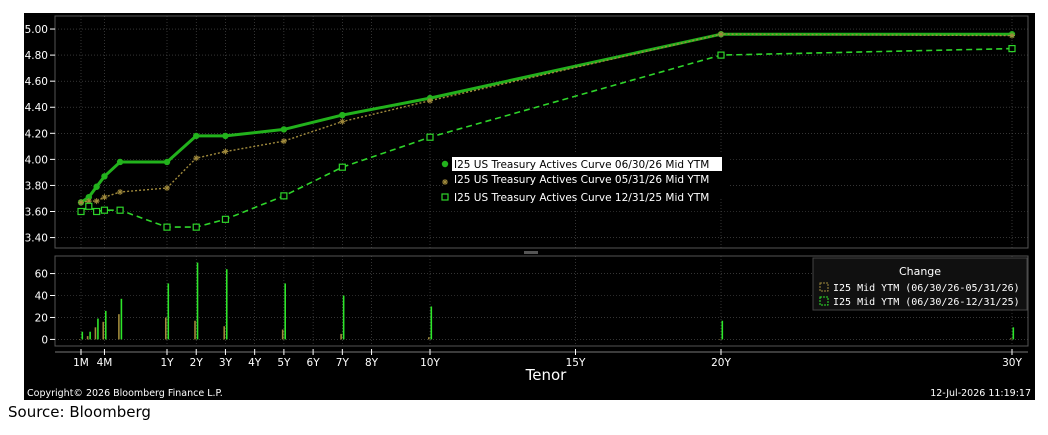  What do you see at coordinates (167, 363) in the screenshot?
I see `x-tick-label: 1Y` at bounding box center [167, 363].